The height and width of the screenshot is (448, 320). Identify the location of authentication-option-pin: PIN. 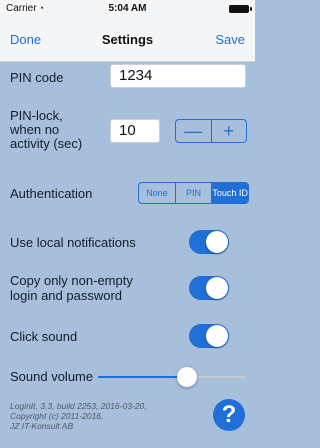
(193, 193).